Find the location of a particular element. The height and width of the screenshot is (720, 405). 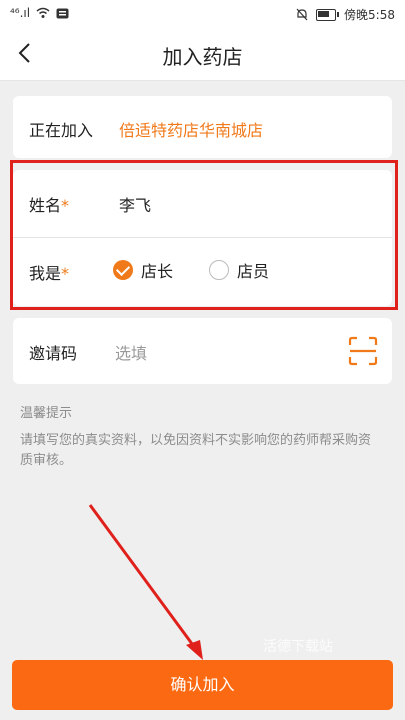

scan-icon is located at coordinates (363, 351).